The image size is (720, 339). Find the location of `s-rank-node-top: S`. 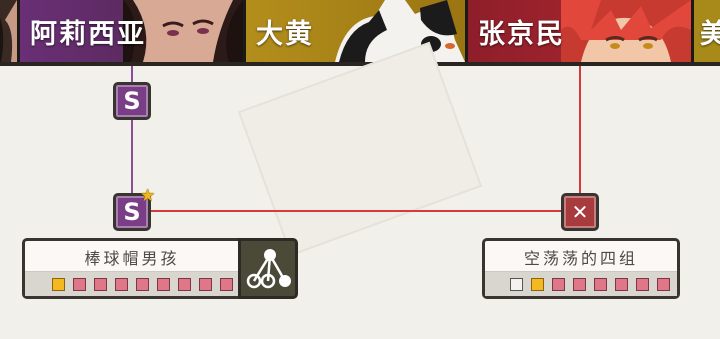

s-rank-node-top: S is located at coordinates (132, 101).